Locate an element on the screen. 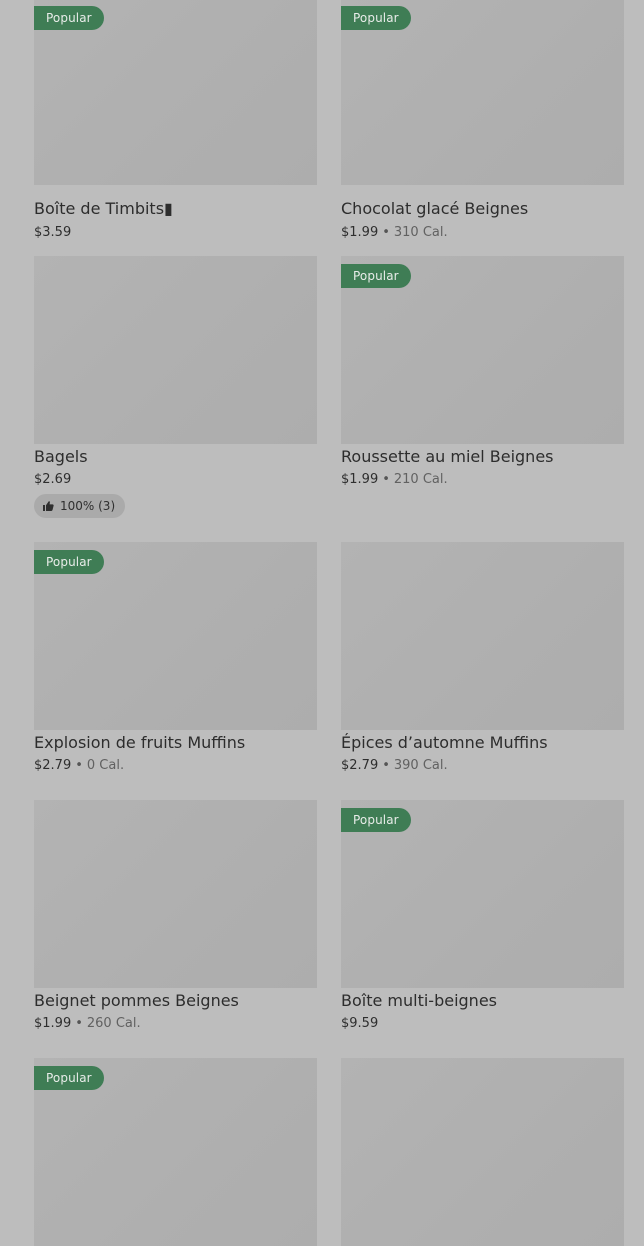 The width and height of the screenshot is (644, 1246). item-meta: $1.99 • 260 Cal. is located at coordinates (87, 1024).